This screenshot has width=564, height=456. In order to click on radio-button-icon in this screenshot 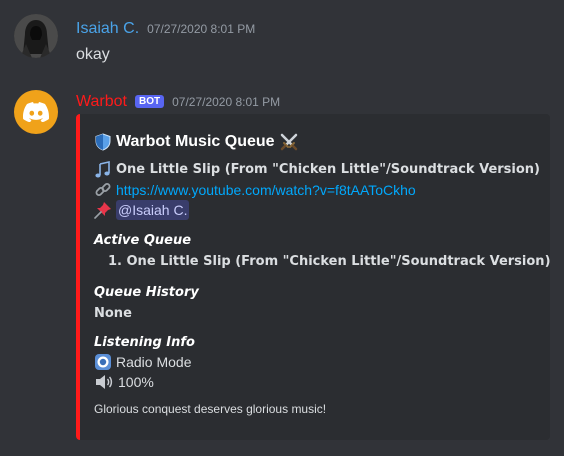, I will do `click(103, 362)`.